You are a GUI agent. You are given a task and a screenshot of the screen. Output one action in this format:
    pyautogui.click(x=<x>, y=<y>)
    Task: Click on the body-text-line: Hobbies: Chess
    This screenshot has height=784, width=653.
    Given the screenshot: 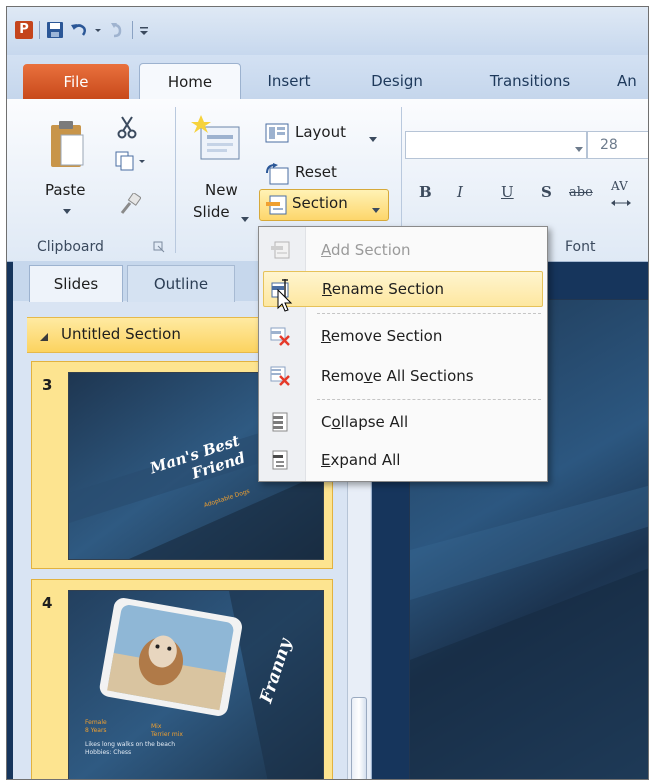 What is the action you would take?
    pyautogui.click(x=108, y=752)
    